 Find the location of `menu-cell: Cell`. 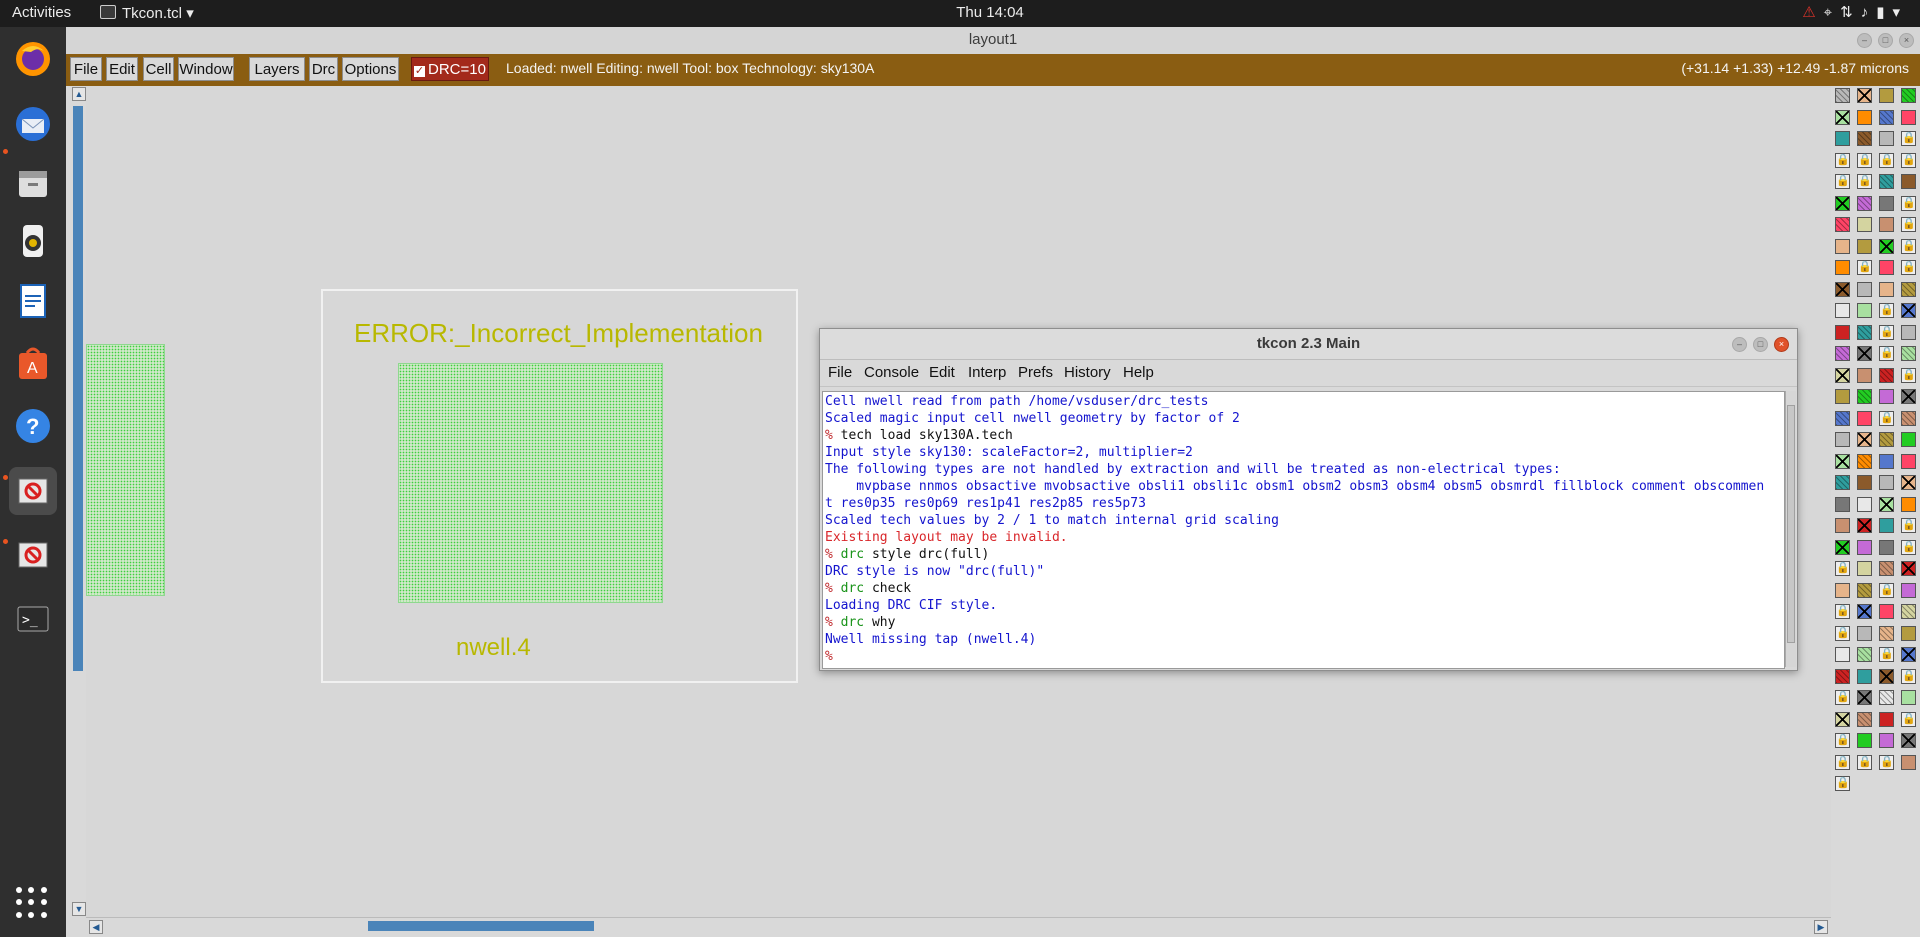

menu-cell: Cell is located at coordinates (158, 69).